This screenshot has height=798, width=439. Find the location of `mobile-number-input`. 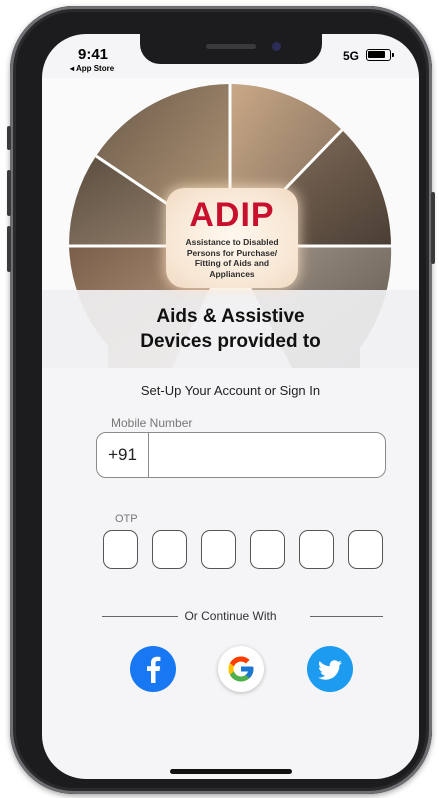

mobile-number-input is located at coordinates (267, 455).